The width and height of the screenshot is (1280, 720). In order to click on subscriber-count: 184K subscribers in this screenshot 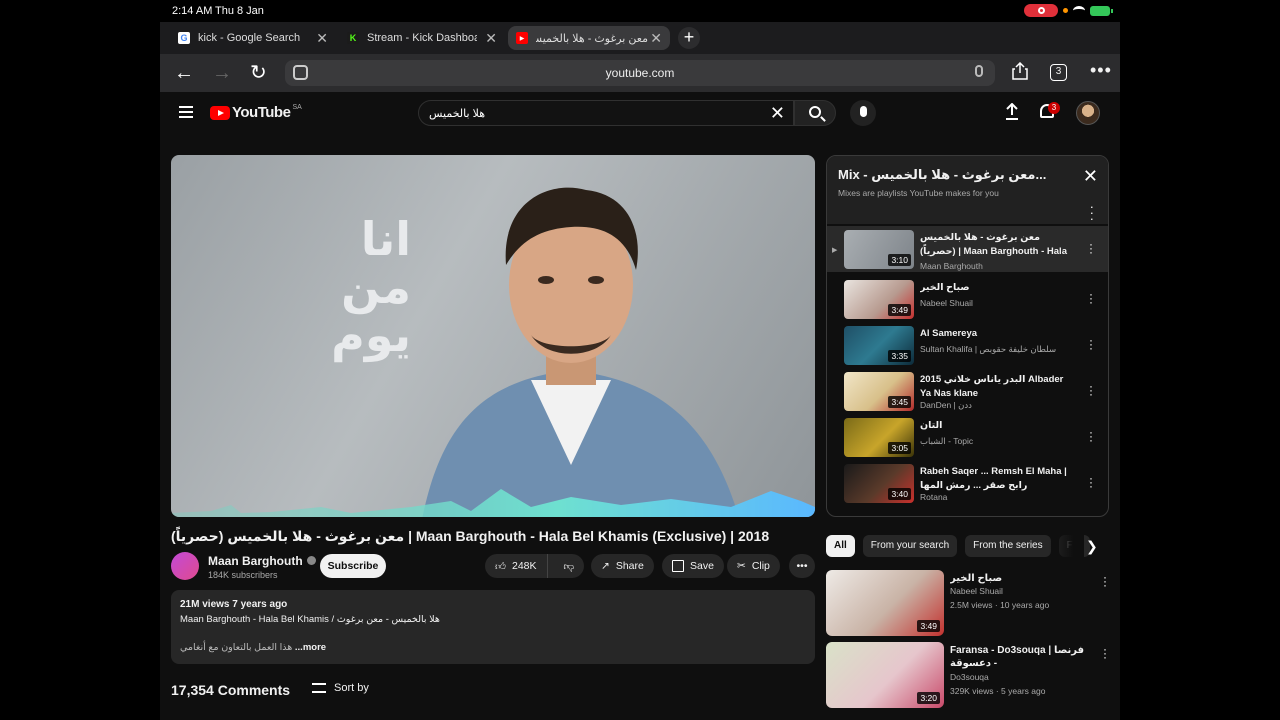, I will do `click(243, 575)`.